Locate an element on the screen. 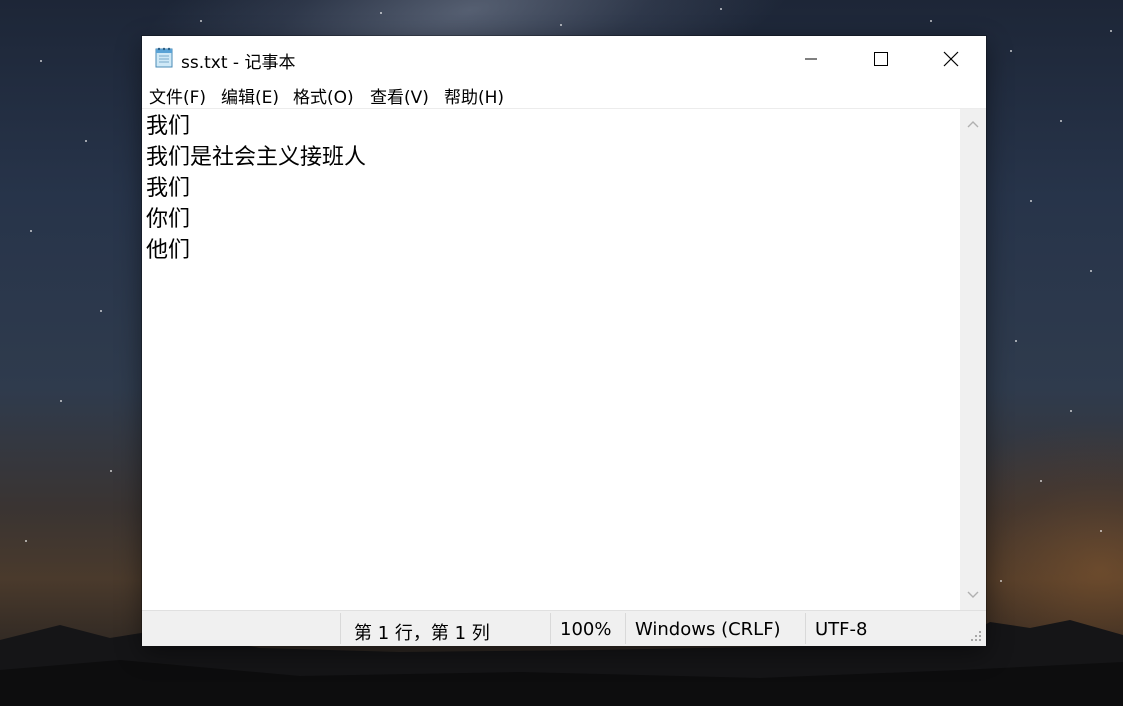 The width and height of the screenshot is (1123, 706). maximize-button is located at coordinates (881, 58).